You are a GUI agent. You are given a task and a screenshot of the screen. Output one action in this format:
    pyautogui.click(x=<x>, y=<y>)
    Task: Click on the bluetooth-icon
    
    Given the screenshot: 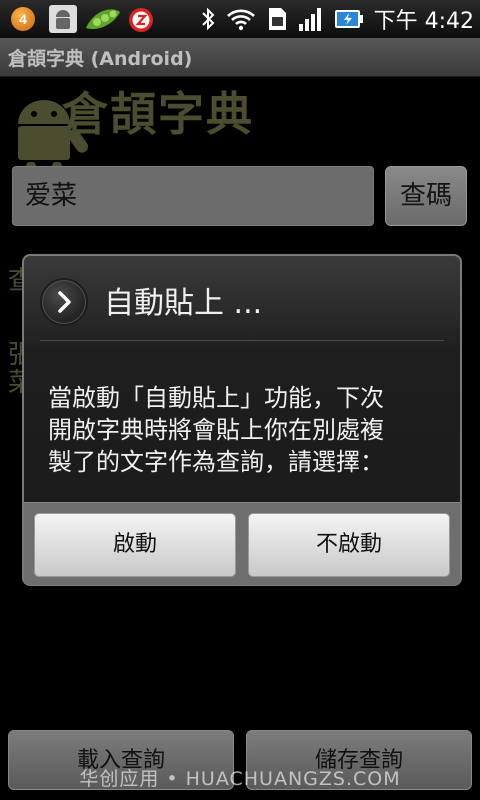 What is the action you would take?
    pyautogui.click(x=208, y=19)
    